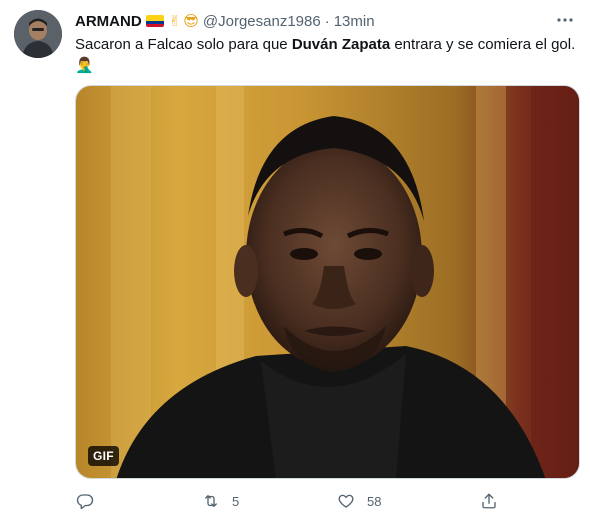 The height and width of the screenshot is (523, 590). Describe the element at coordinates (220, 501) in the screenshot. I see `retweet-button: 5` at that location.